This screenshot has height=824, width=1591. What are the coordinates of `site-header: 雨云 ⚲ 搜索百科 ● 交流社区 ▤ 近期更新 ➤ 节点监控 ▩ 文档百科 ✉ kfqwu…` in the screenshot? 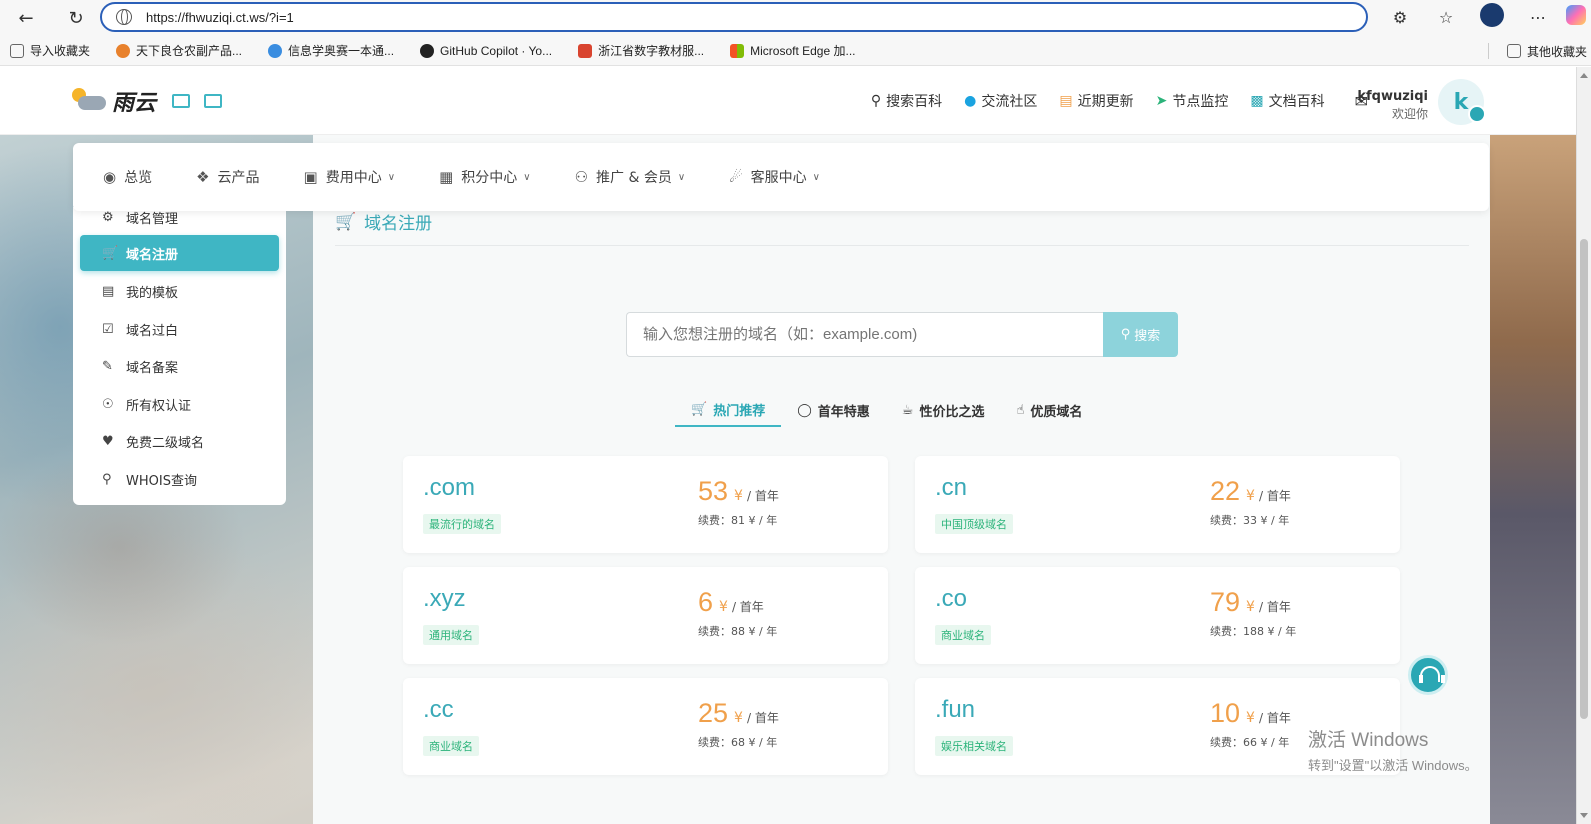 It's located at (788, 101).